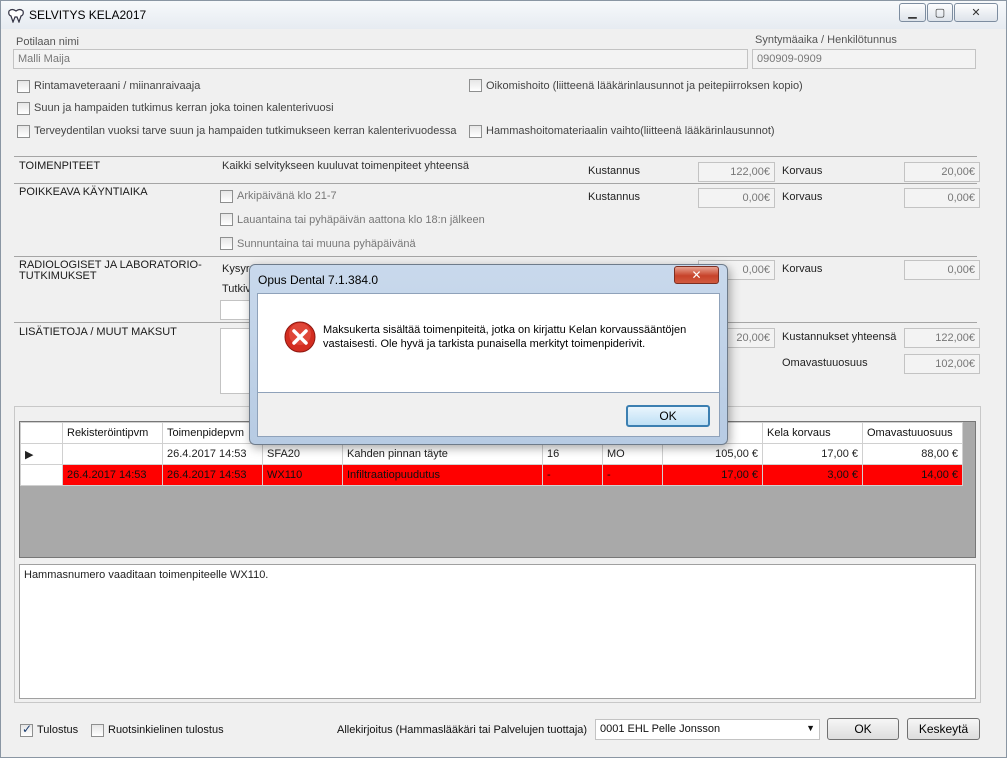 The height and width of the screenshot is (758, 1007). What do you see at coordinates (810, 728) in the screenshot?
I see `chevron-down-icon: ▼` at bounding box center [810, 728].